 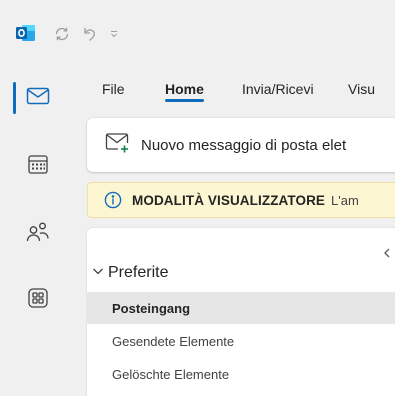 What do you see at coordinates (113, 200) in the screenshot?
I see `info-icon` at bounding box center [113, 200].